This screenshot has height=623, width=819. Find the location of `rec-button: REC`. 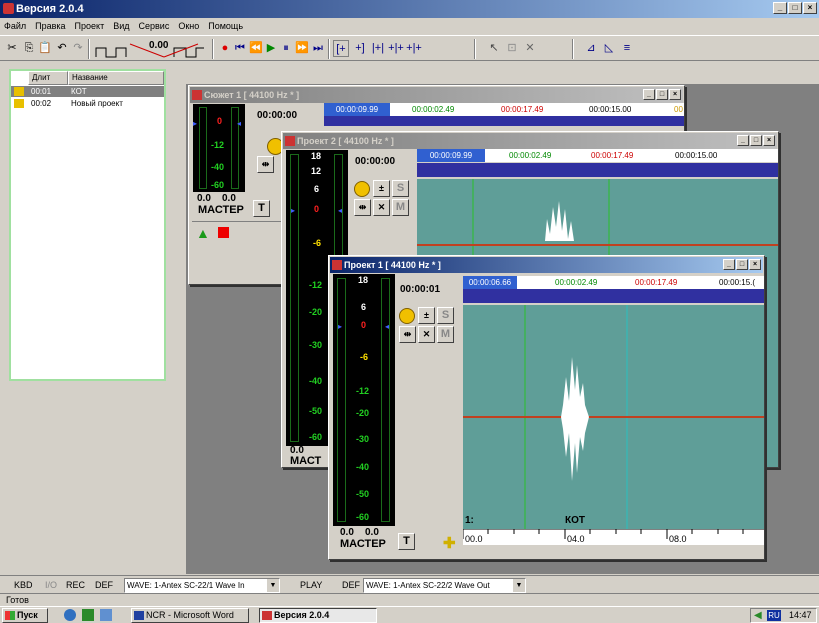

rec-button: REC is located at coordinates (75, 585).